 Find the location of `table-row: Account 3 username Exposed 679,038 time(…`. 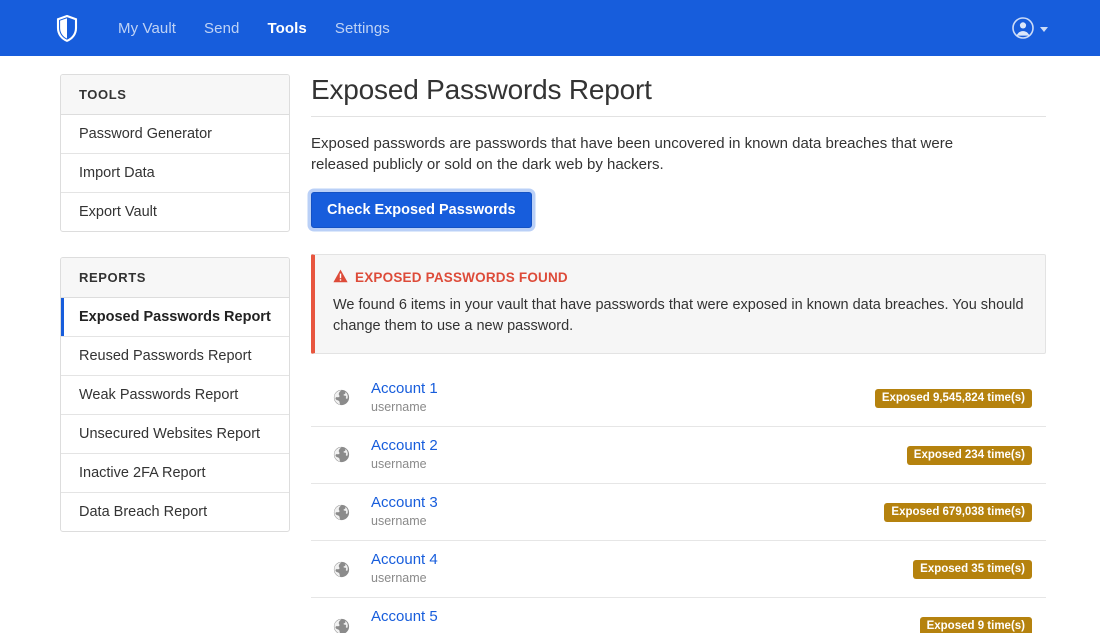

table-row: Account 3 username Exposed 679,038 time(… is located at coordinates (678, 513).